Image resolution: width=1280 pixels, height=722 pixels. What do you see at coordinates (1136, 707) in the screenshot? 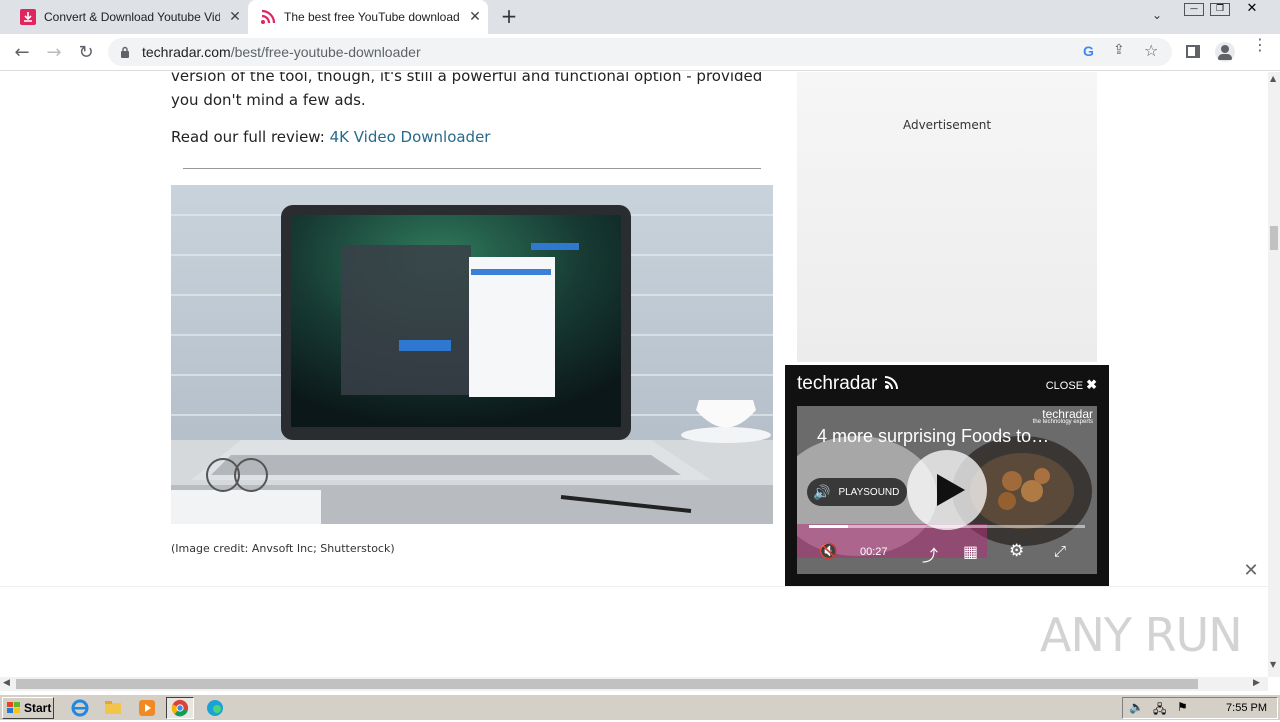
I see `volume-icon: 🔈` at bounding box center [1136, 707].